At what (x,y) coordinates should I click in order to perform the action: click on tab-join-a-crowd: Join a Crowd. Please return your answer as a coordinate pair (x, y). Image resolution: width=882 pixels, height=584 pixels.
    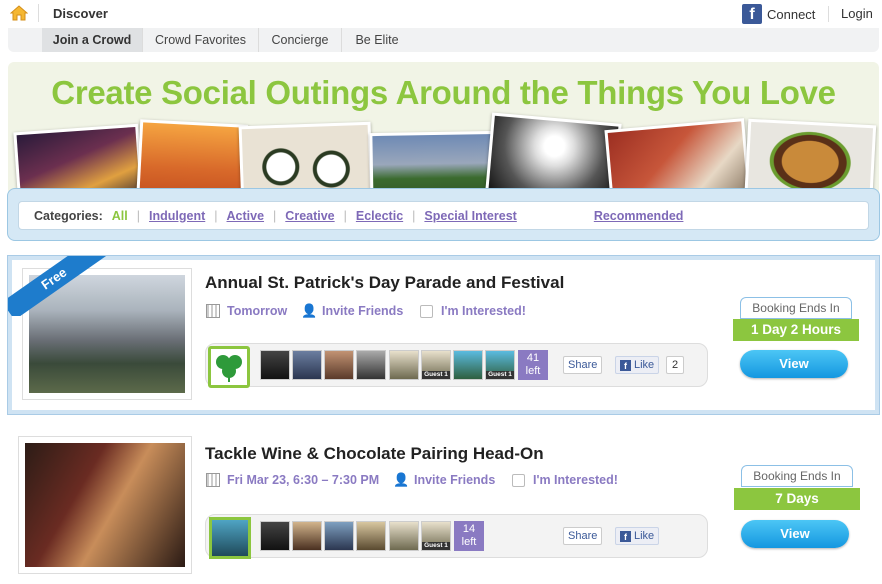
    Looking at the image, I should click on (92, 40).